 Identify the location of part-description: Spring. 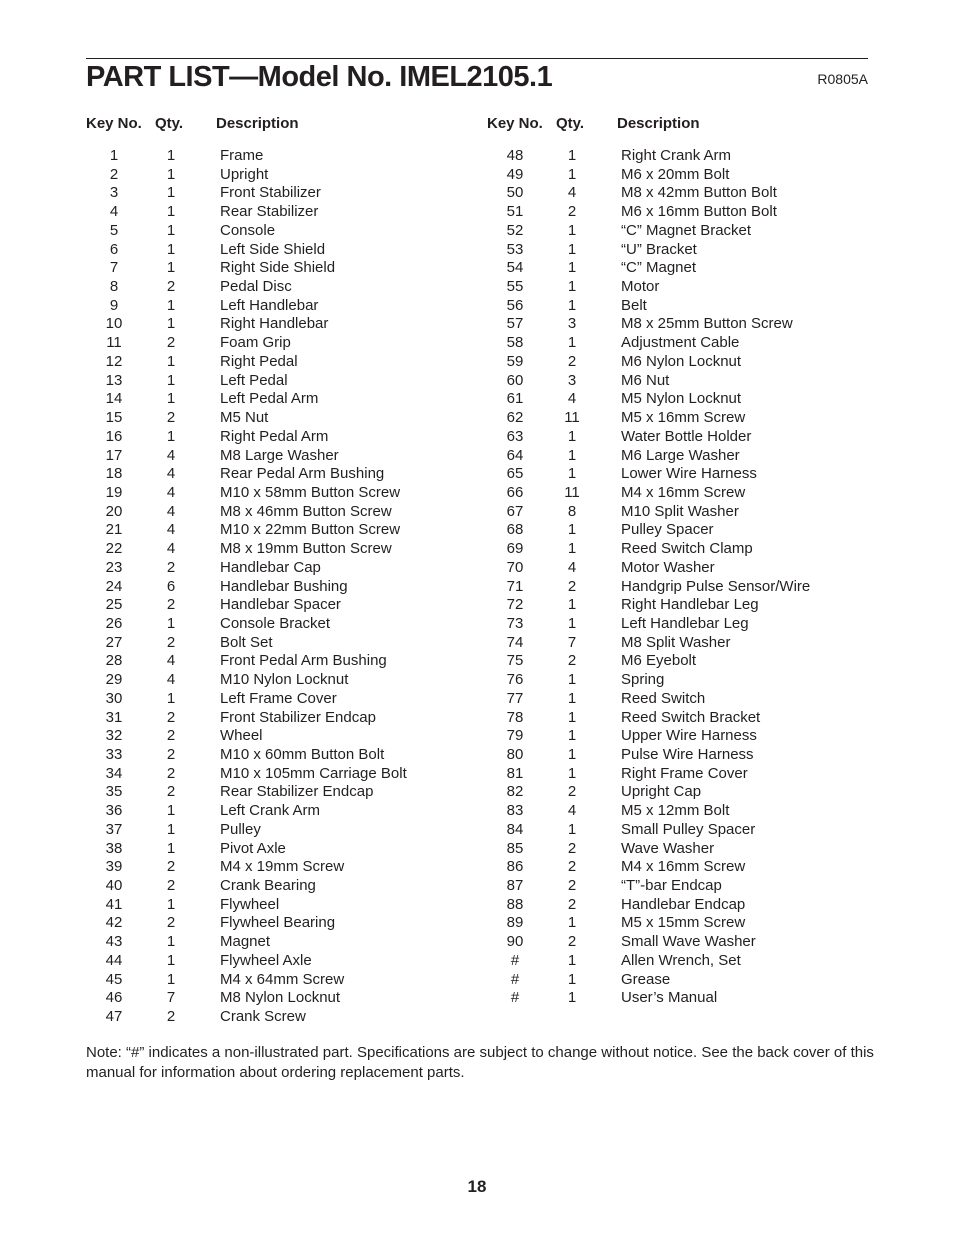
(643, 680).